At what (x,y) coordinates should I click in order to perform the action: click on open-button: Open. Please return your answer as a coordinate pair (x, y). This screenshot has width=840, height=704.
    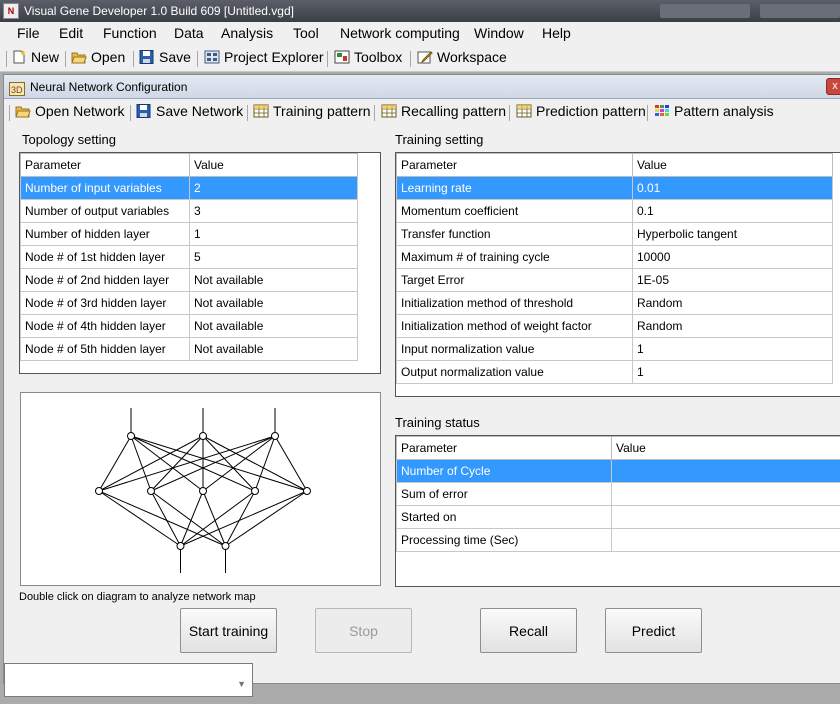
    Looking at the image, I should click on (98, 57).